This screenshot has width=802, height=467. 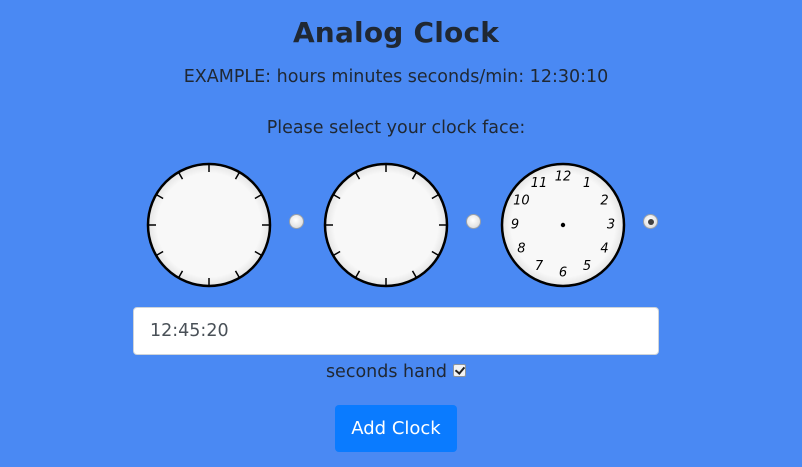 I want to click on time-input, so click(x=396, y=331).